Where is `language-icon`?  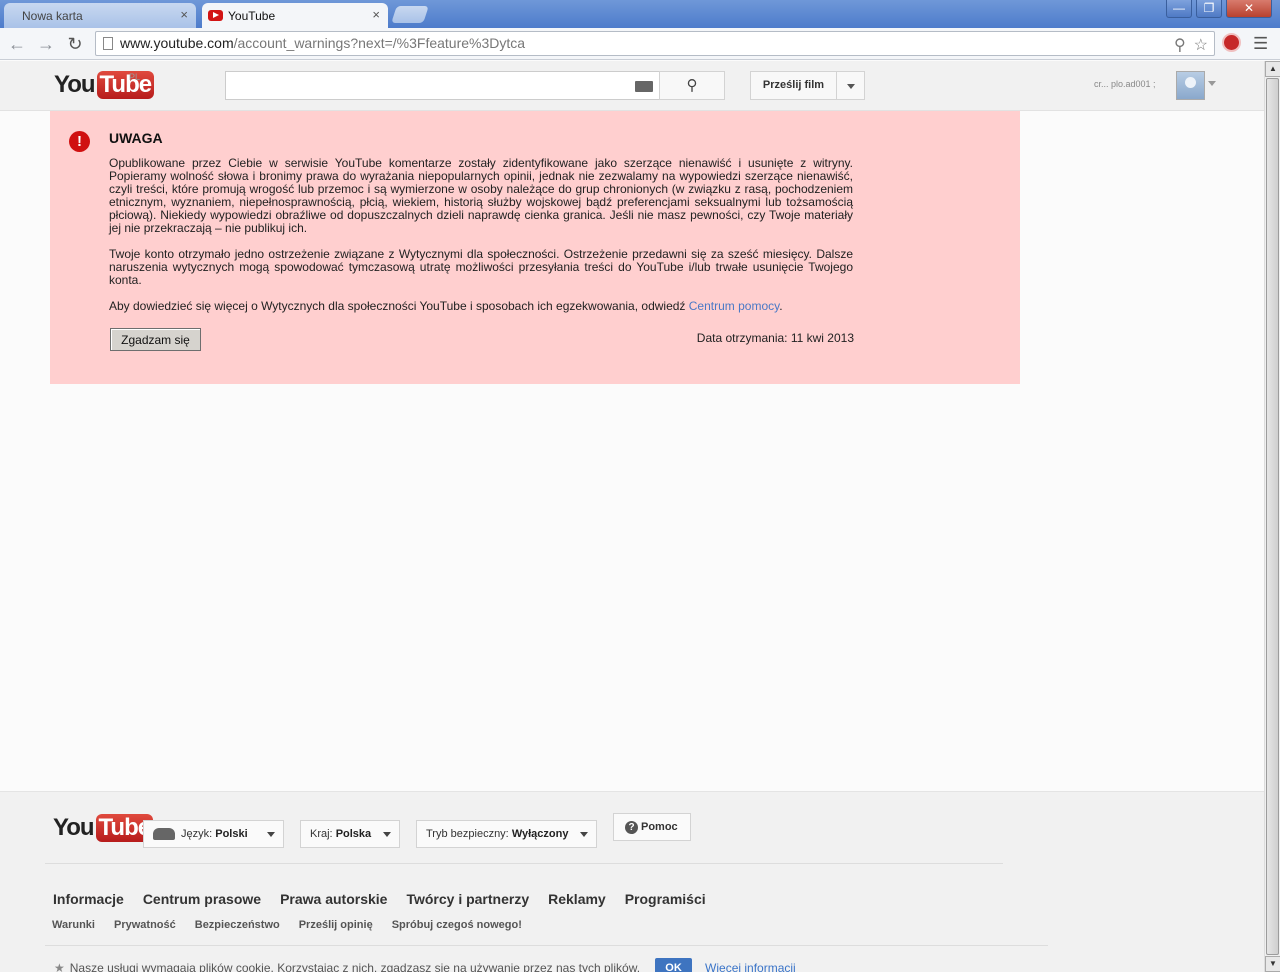 language-icon is located at coordinates (164, 834).